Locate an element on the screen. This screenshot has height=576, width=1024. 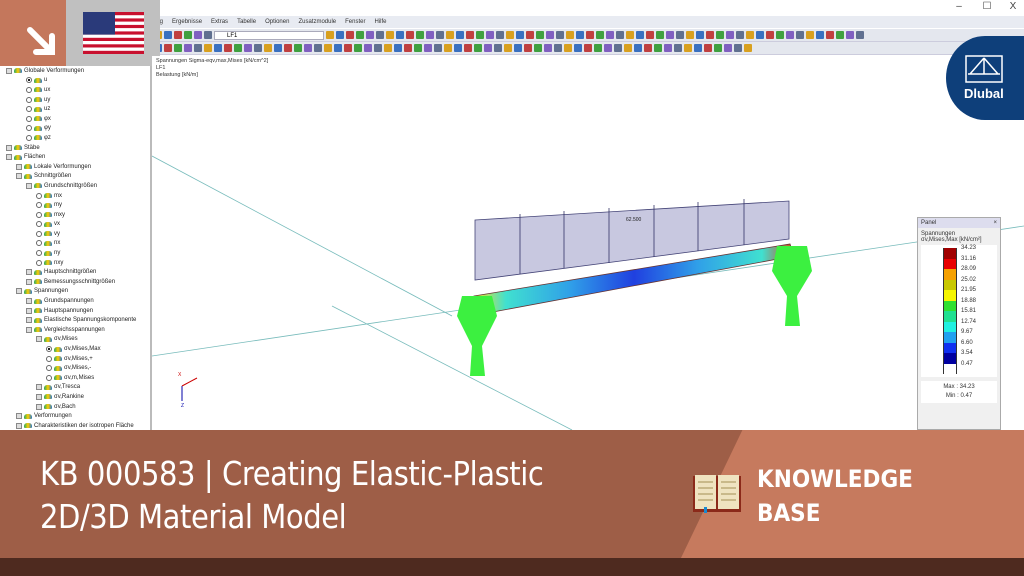
tree-node: σv,Tresca is located at coordinates (75, 388).